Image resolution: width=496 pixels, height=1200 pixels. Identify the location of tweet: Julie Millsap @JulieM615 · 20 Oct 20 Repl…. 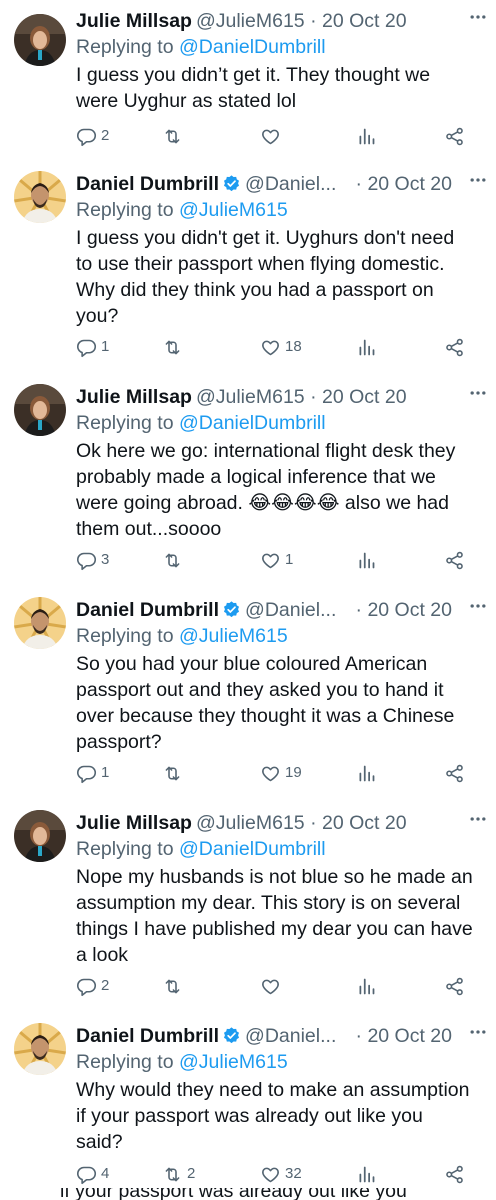
(248, 79).